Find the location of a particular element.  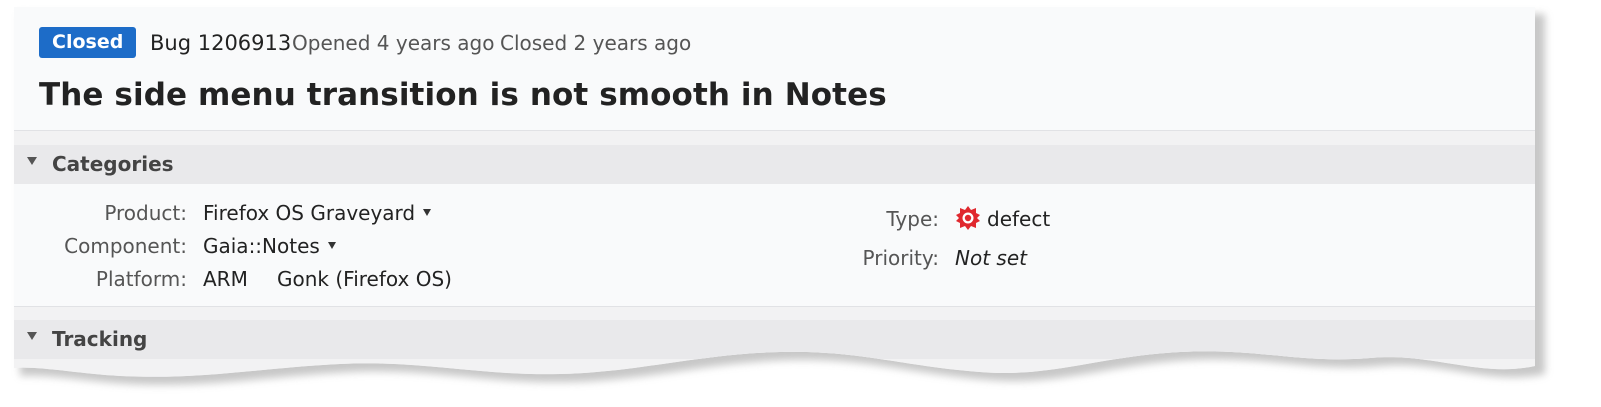

platform-os: Gonk (Firefox OS) is located at coordinates (364, 279).